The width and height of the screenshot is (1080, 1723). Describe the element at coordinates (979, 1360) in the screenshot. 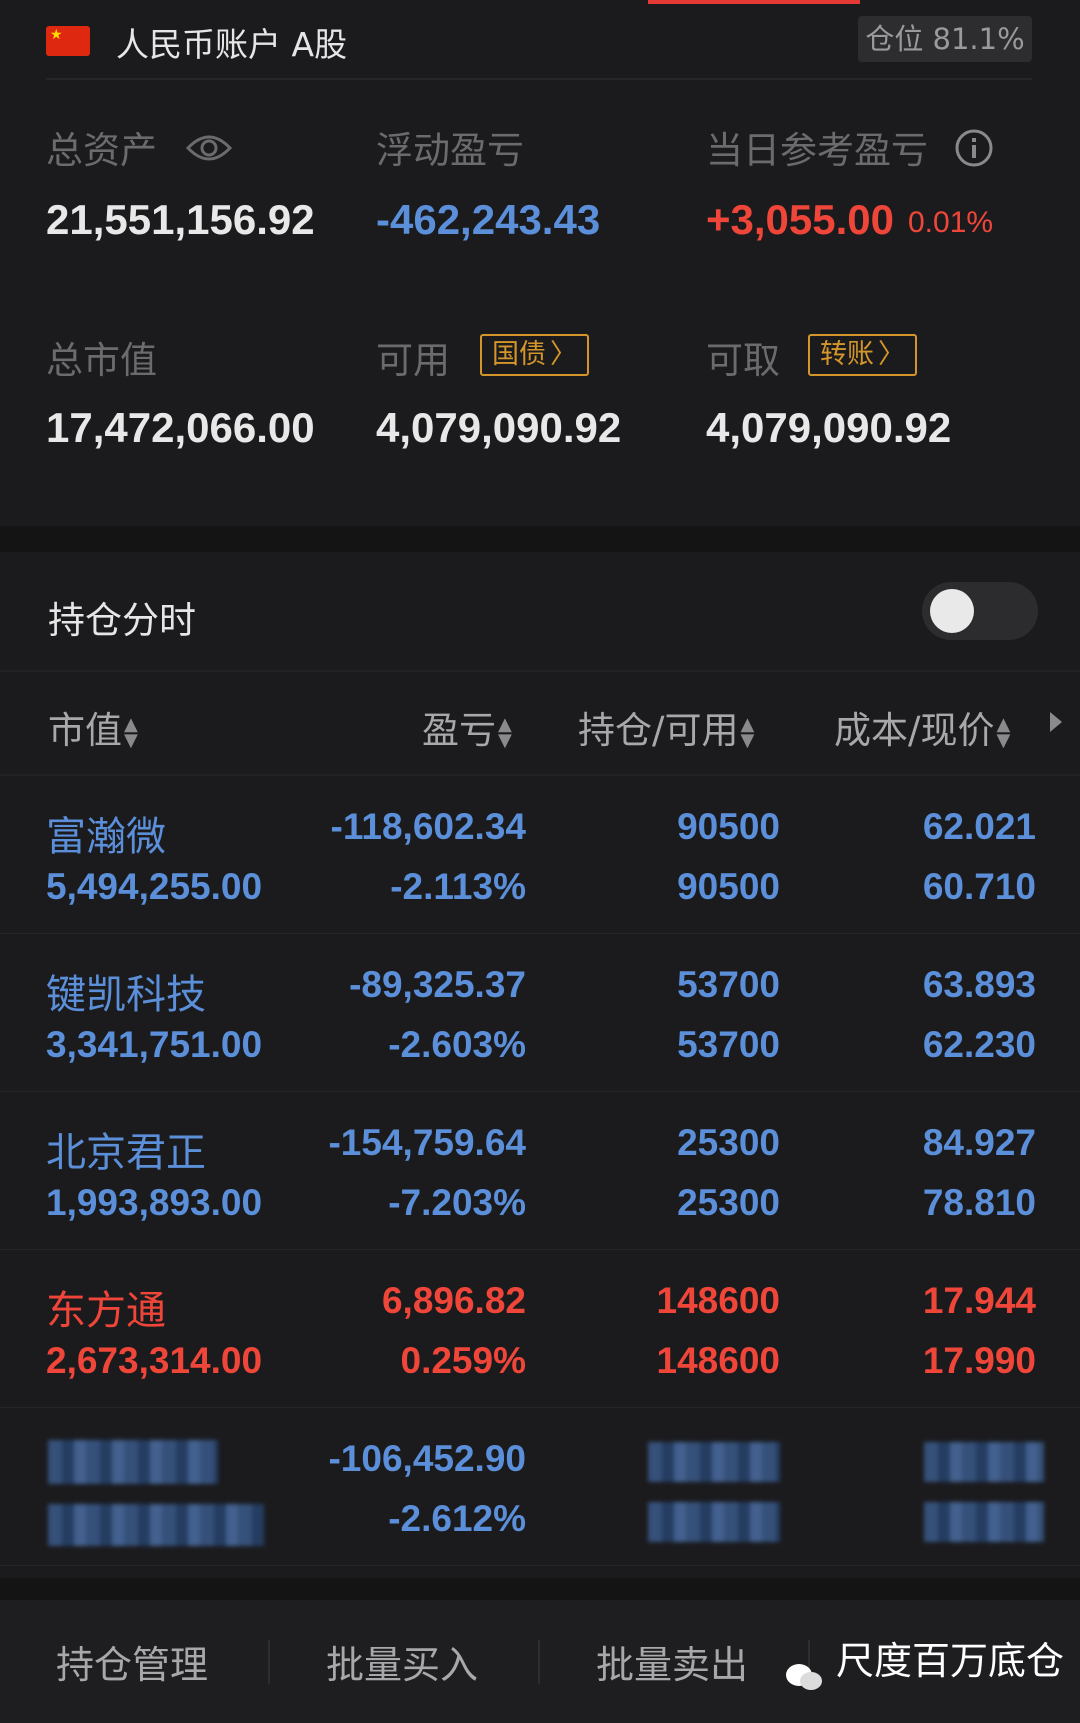

I see `stock-price: 17.990` at that location.